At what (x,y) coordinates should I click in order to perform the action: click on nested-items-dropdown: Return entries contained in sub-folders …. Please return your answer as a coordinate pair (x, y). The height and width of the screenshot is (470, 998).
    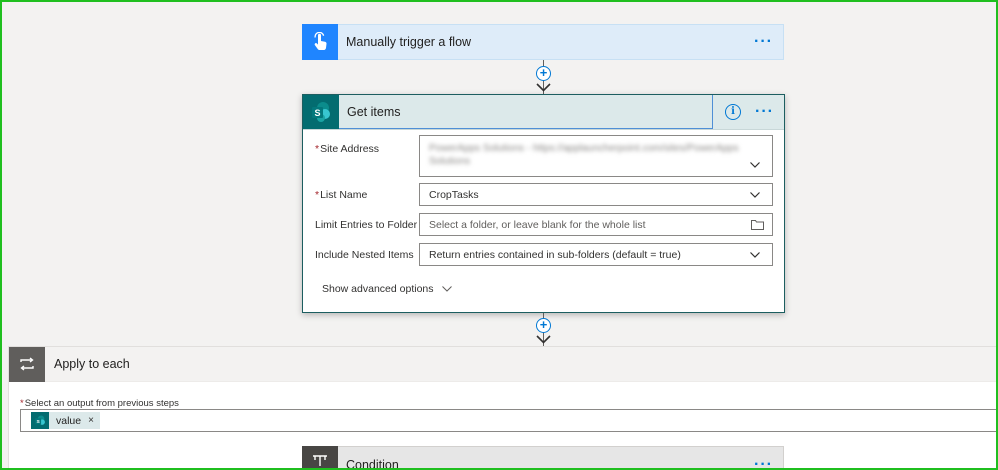
    Looking at the image, I should click on (596, 254).